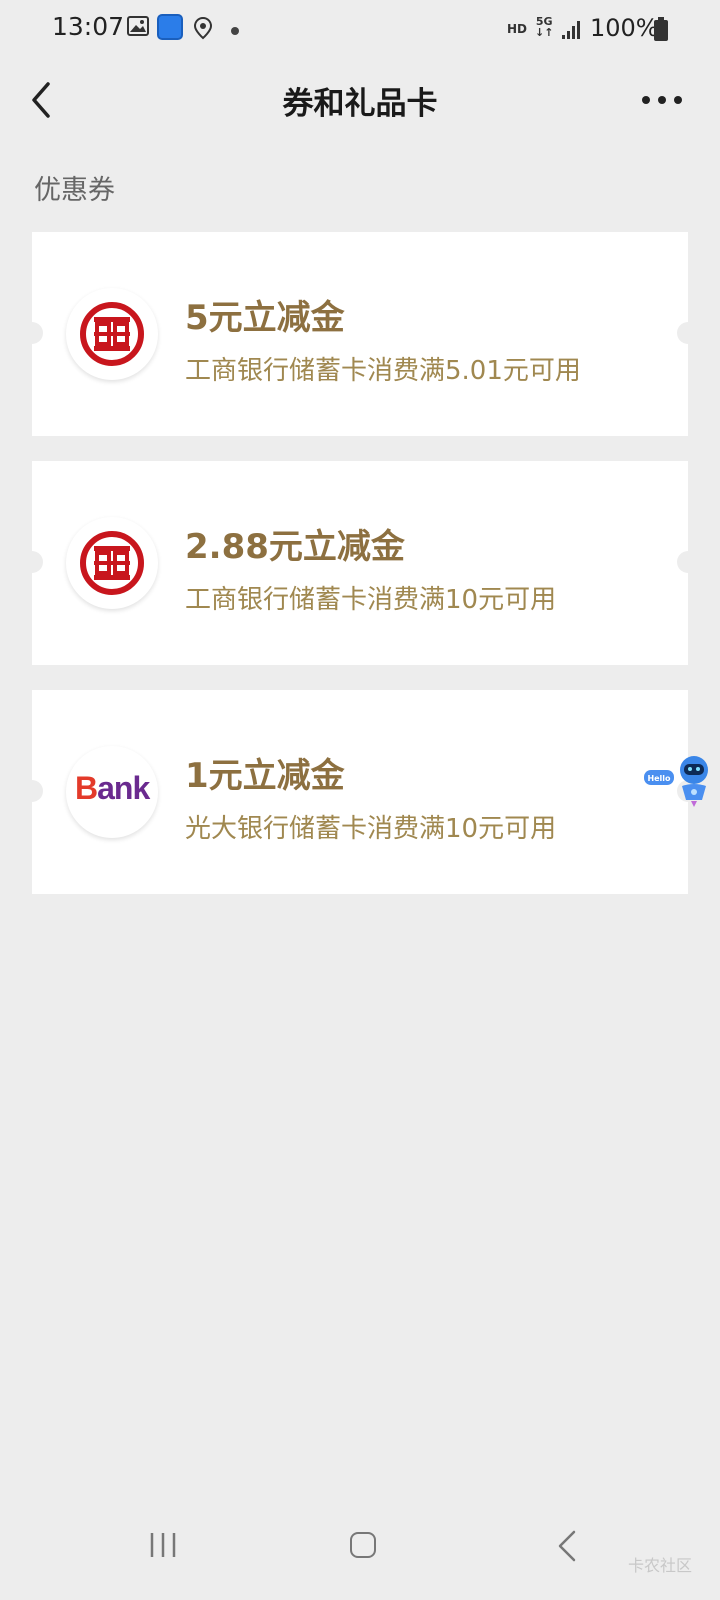 This screenshot has width=720, height=1600. What do you see at coordinates (265, 776) in the screenshot?
I see `coupon-title: 1元立减金` at bounding box center [265, 776].